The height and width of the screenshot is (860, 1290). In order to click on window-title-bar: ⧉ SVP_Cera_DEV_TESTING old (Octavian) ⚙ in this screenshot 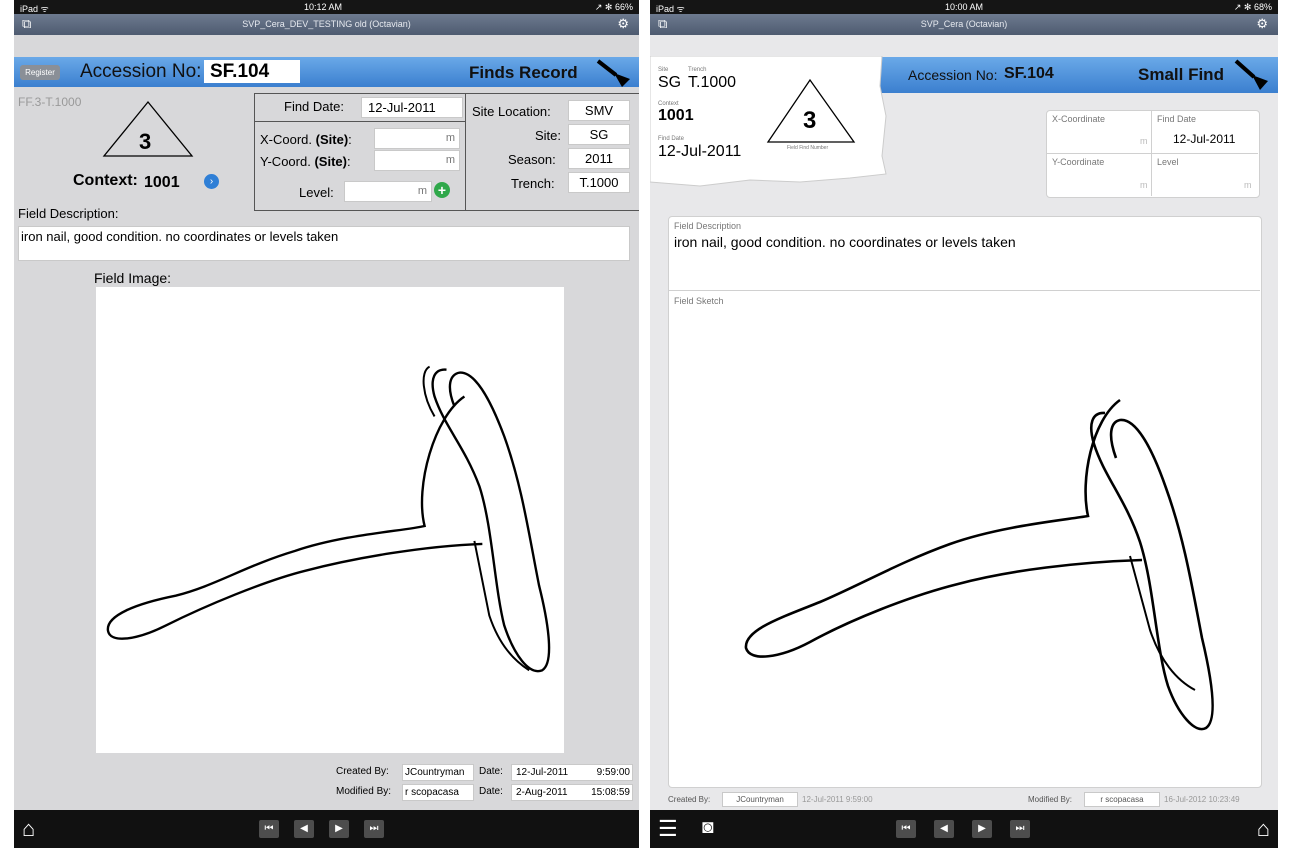, I will do `click(326, 24)`.